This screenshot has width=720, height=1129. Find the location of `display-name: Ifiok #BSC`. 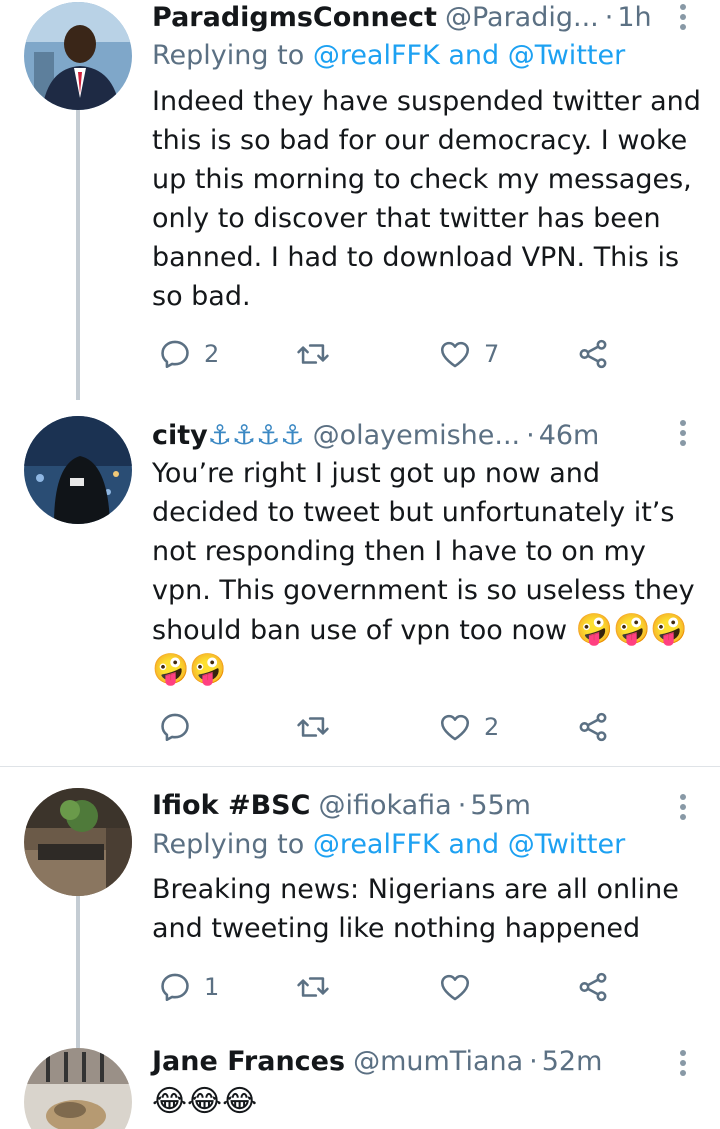

display-name: Ifiok #BSC is located at coordinates (231, 806).